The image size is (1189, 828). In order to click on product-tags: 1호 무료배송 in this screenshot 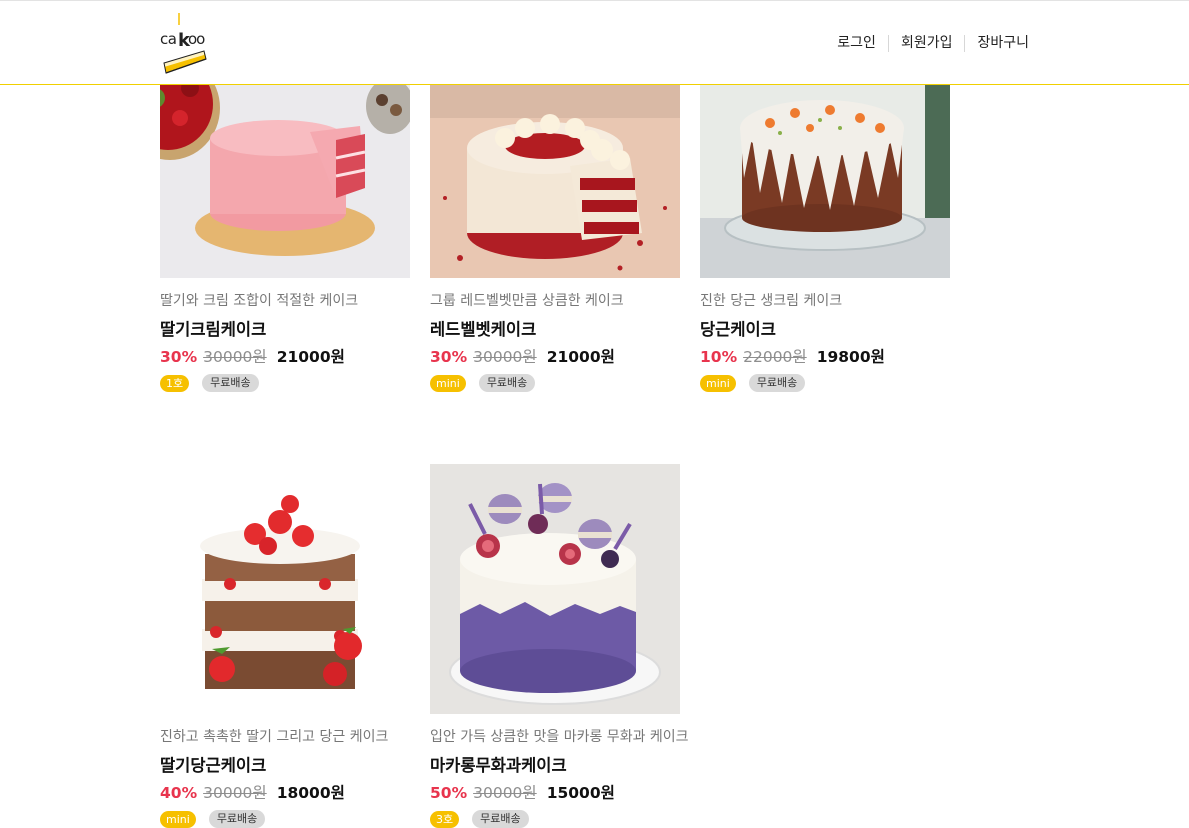, I will do `click(285, 383)`.